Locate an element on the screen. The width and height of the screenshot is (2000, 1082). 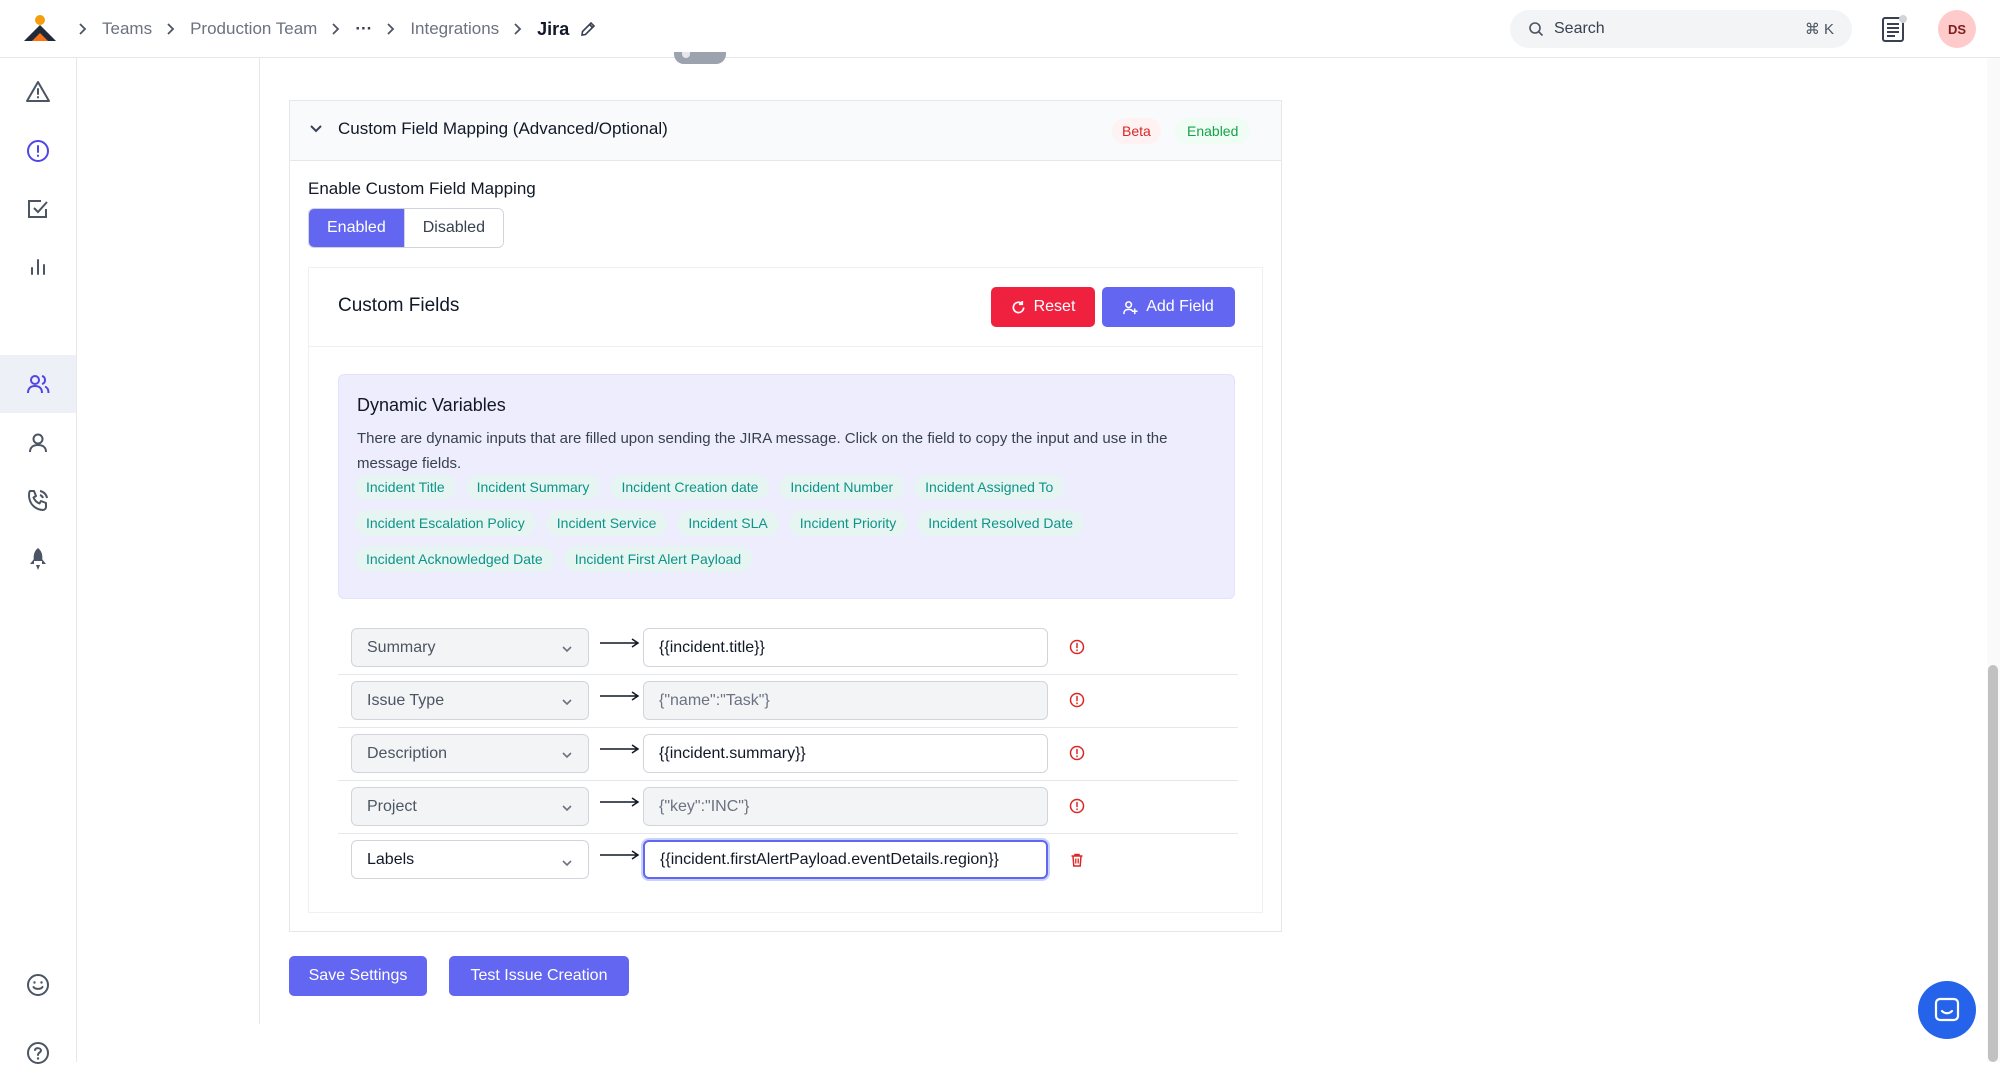
newspaper-icon is located at coordinates (1894, 29).